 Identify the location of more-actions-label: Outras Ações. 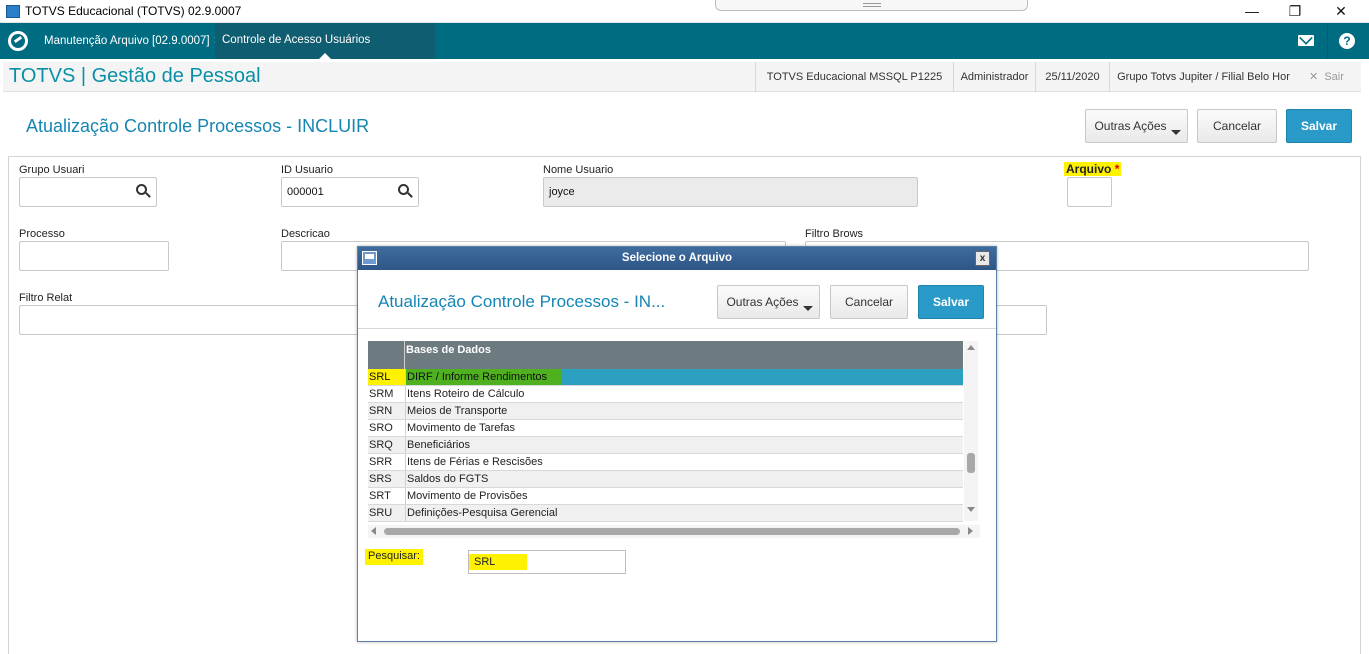
(1130, 126).